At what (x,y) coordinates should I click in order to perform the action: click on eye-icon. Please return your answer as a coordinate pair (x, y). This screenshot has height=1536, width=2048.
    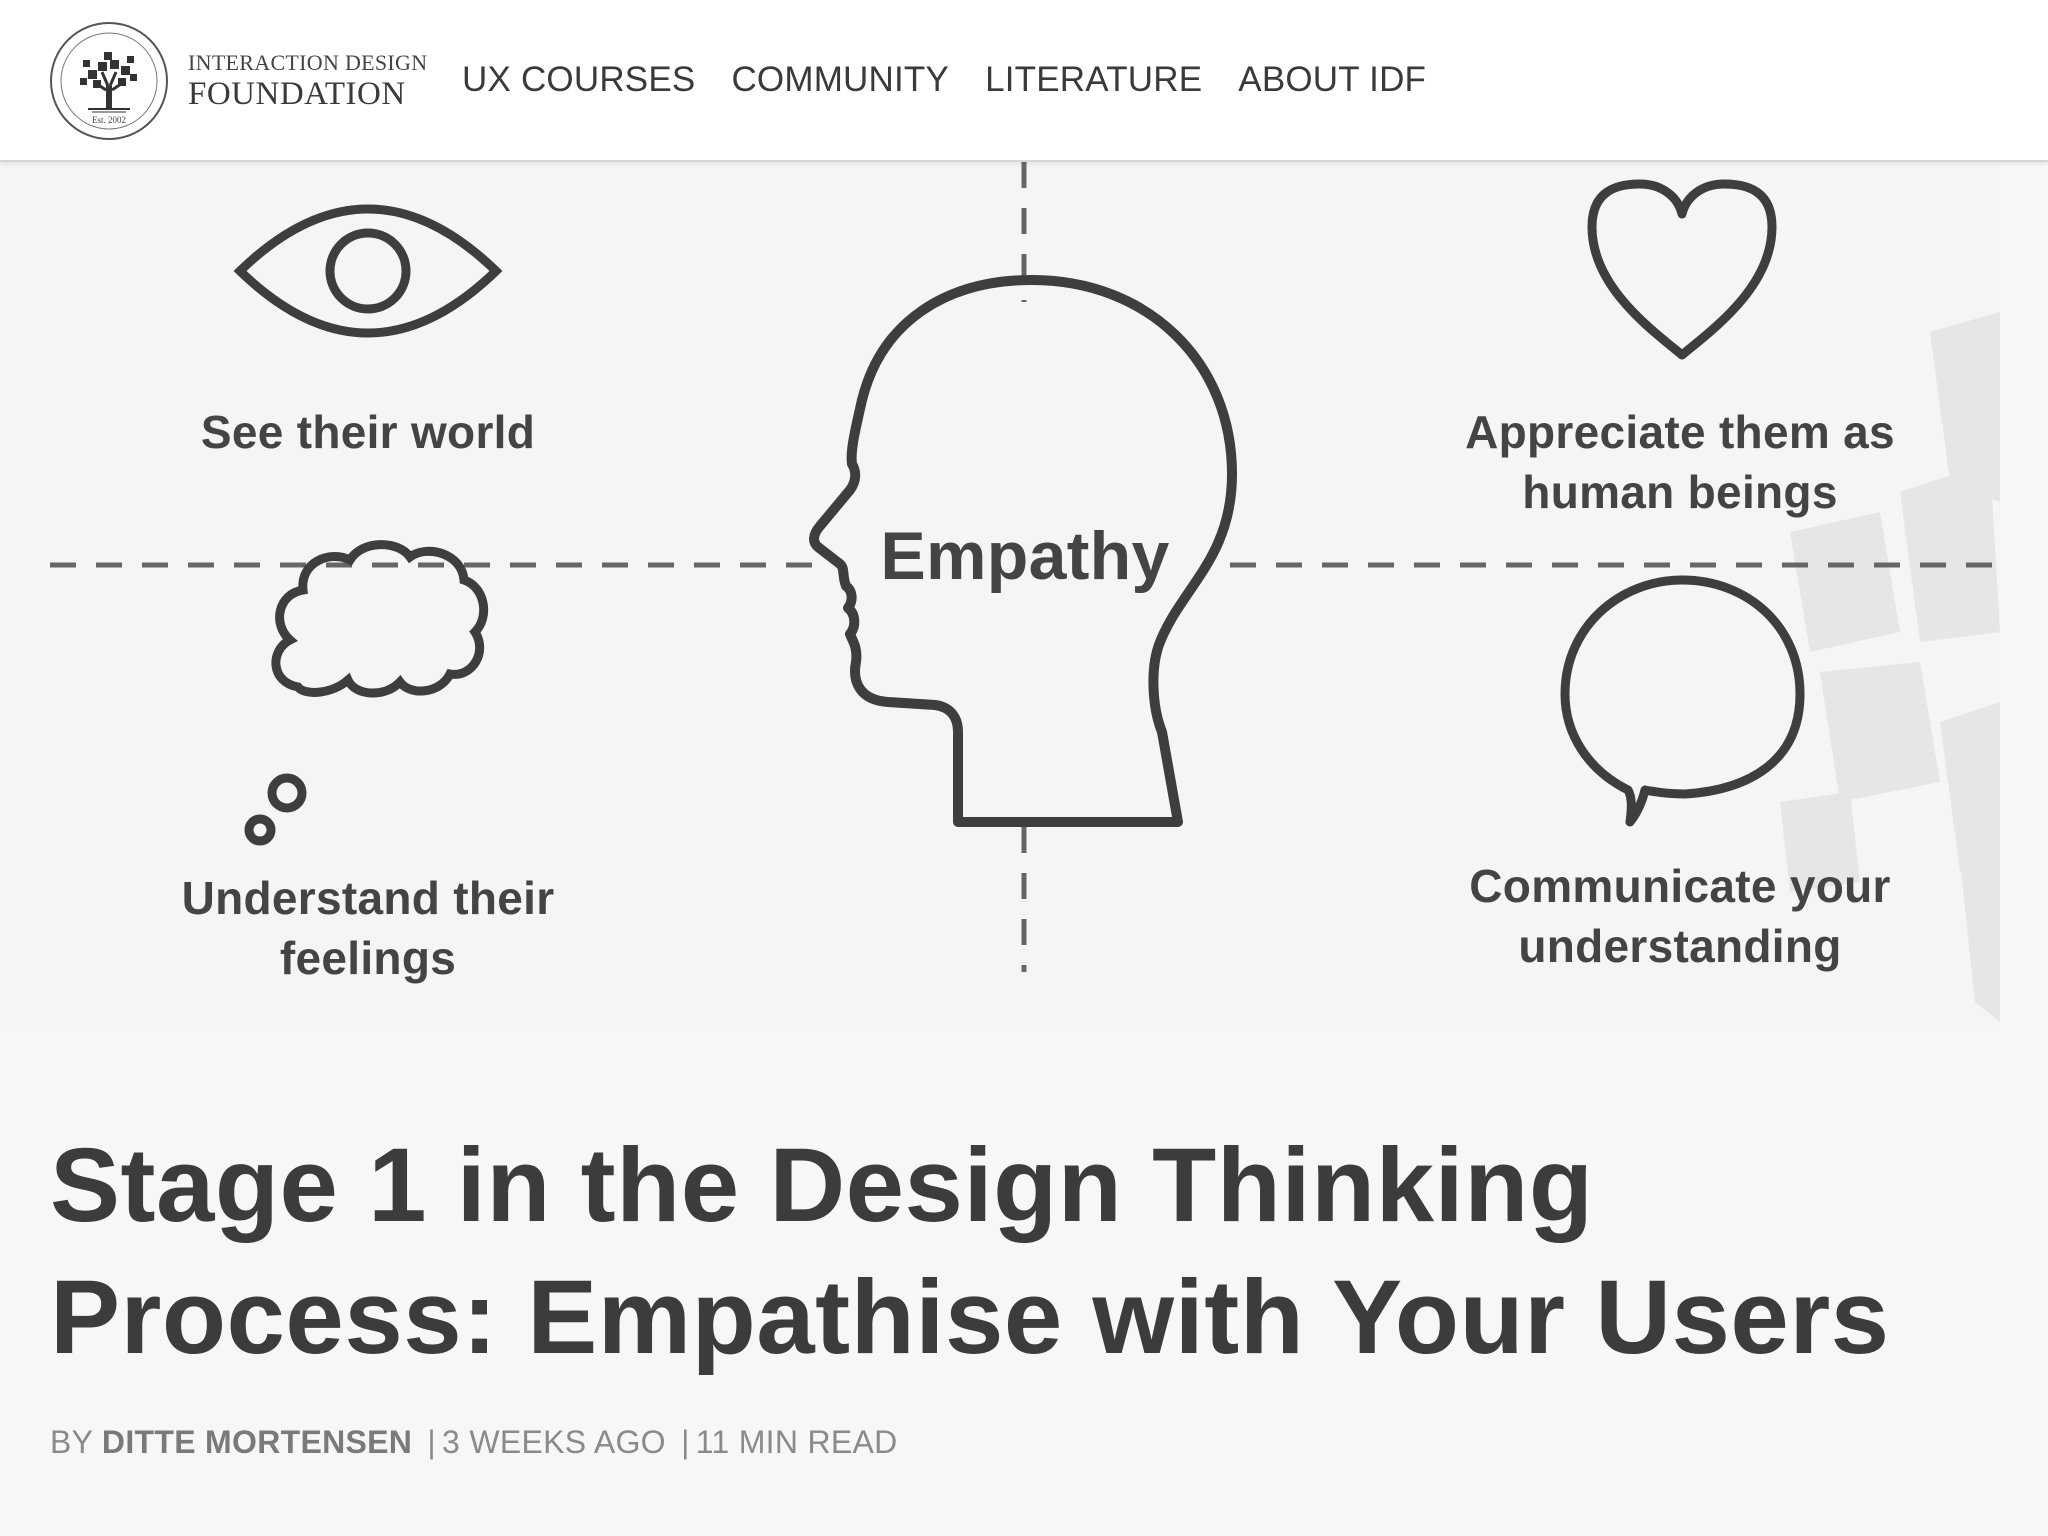
    Looking at the image, I should click on (368, 271).